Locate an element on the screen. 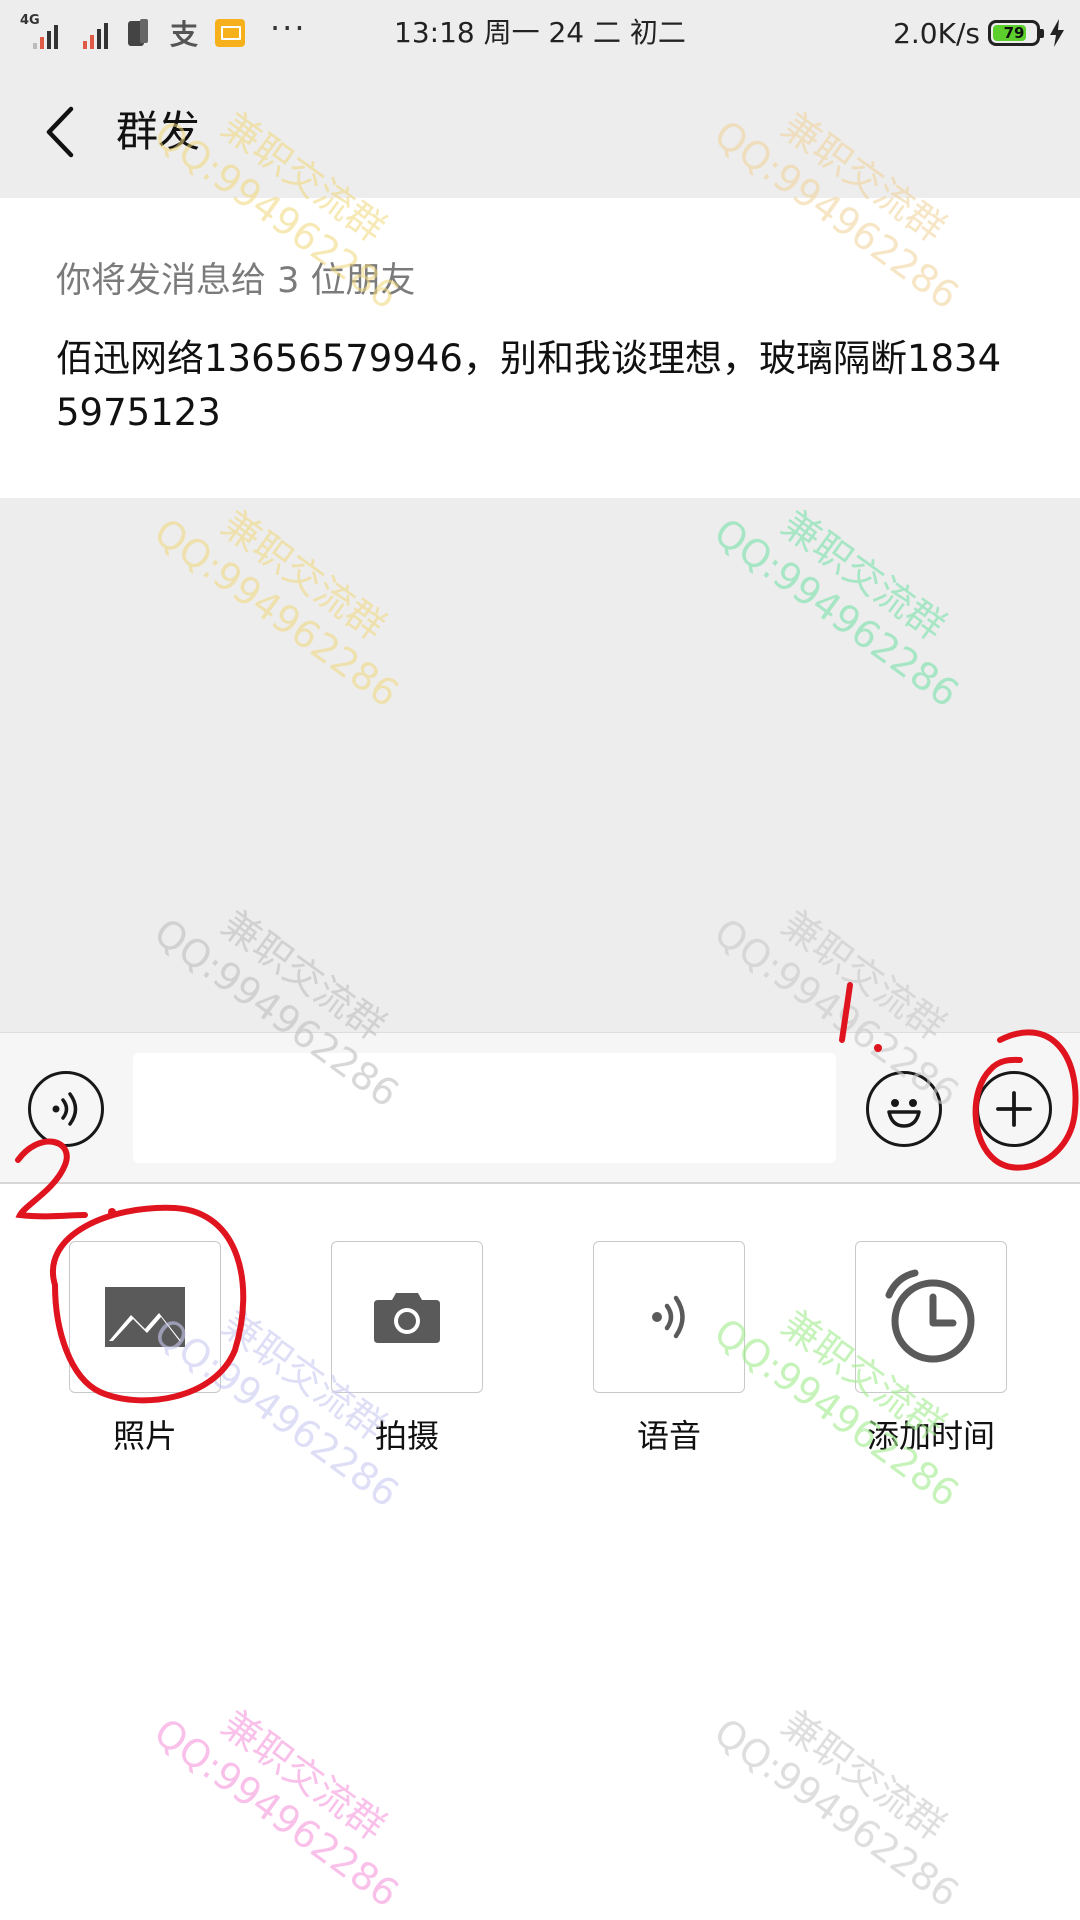  camera-button: 拍摄 is located at coordinates (407, 1349).